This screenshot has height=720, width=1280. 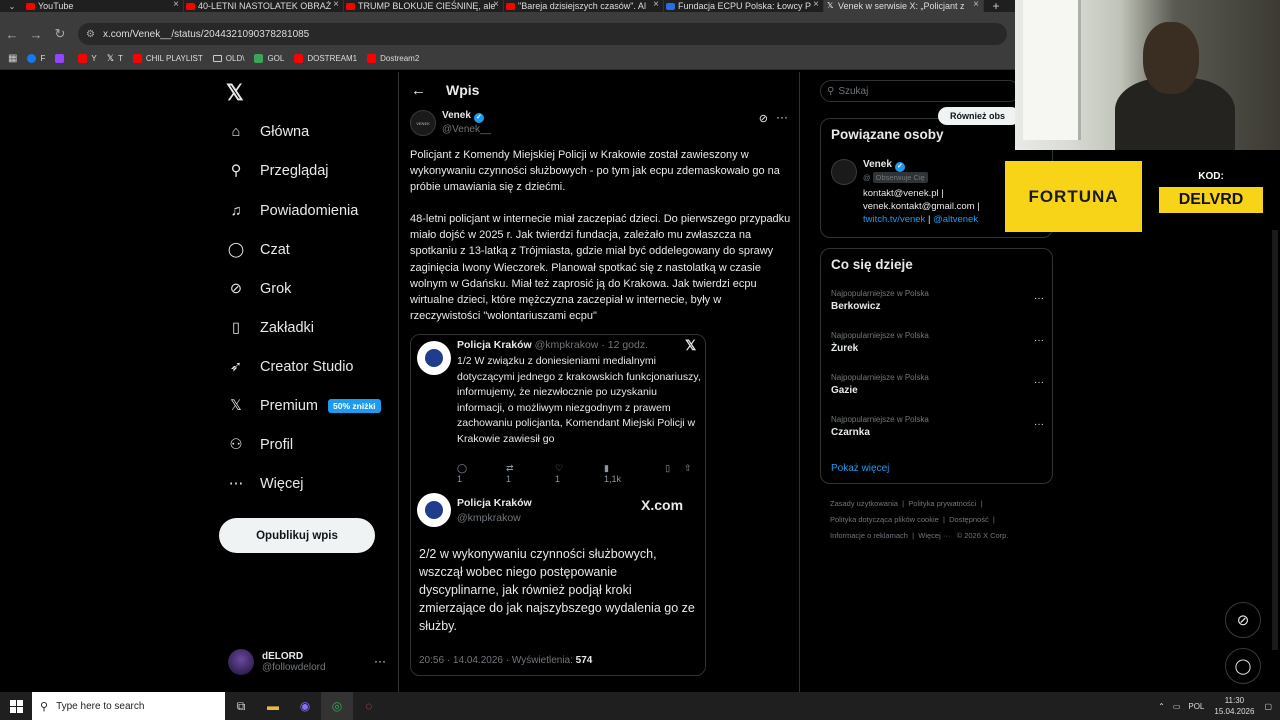 I want to click on search-input: ⚲ Szukaj, so click(x=920, y=91).